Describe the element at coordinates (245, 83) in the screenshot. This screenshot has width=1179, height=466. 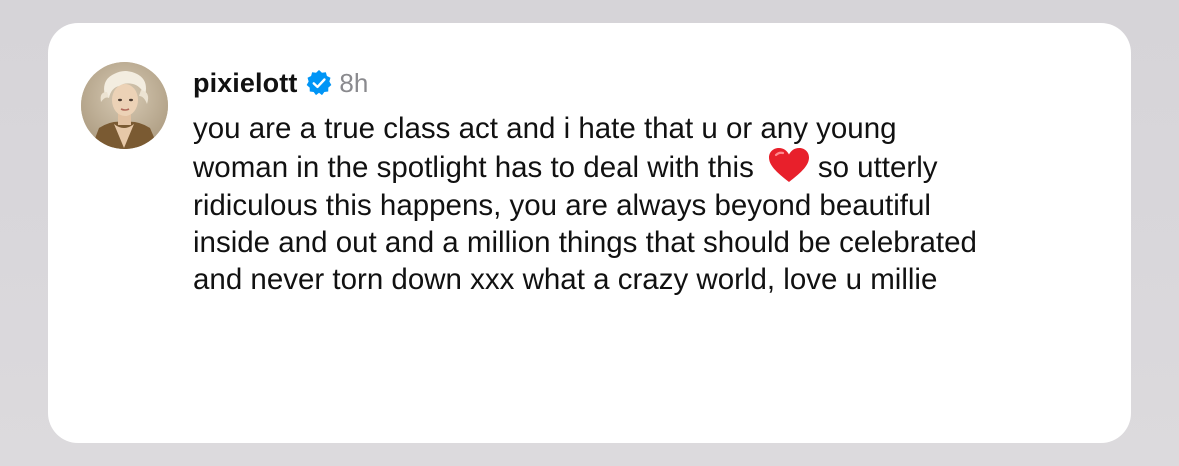
I see `username: pixielott` at that location.